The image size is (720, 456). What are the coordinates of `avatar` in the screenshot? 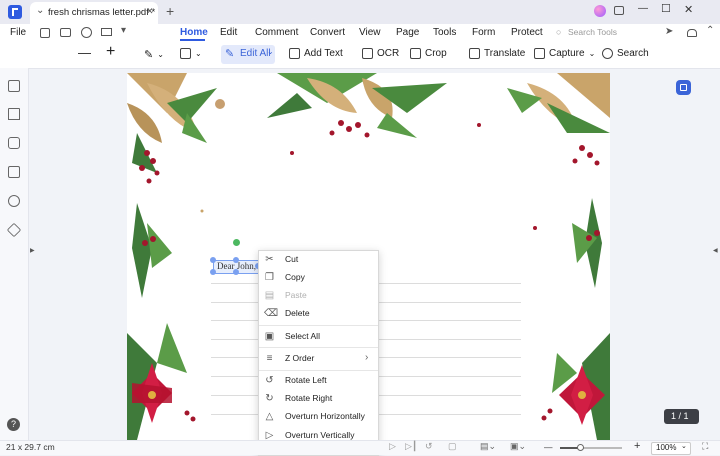 It's located at (600, 11).